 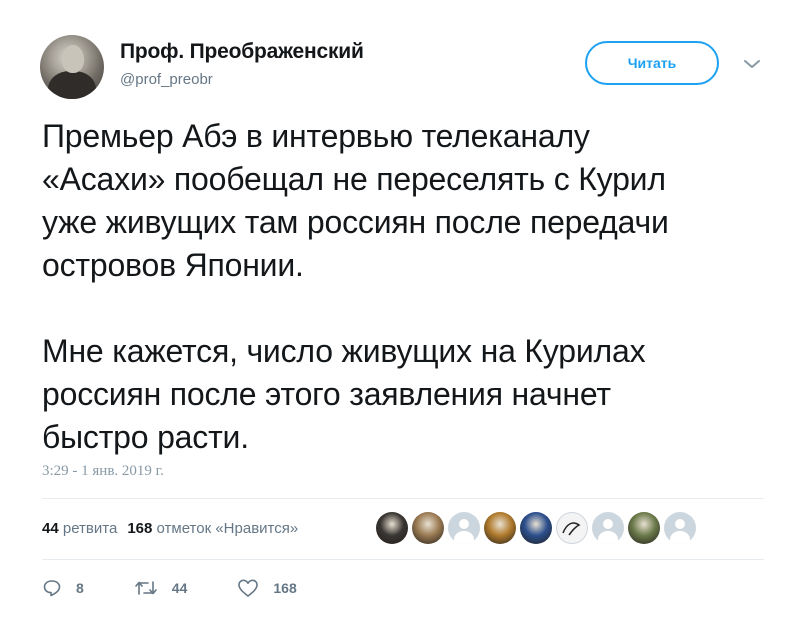 I want to click on divider-bottom, so click(x=403, y=559).